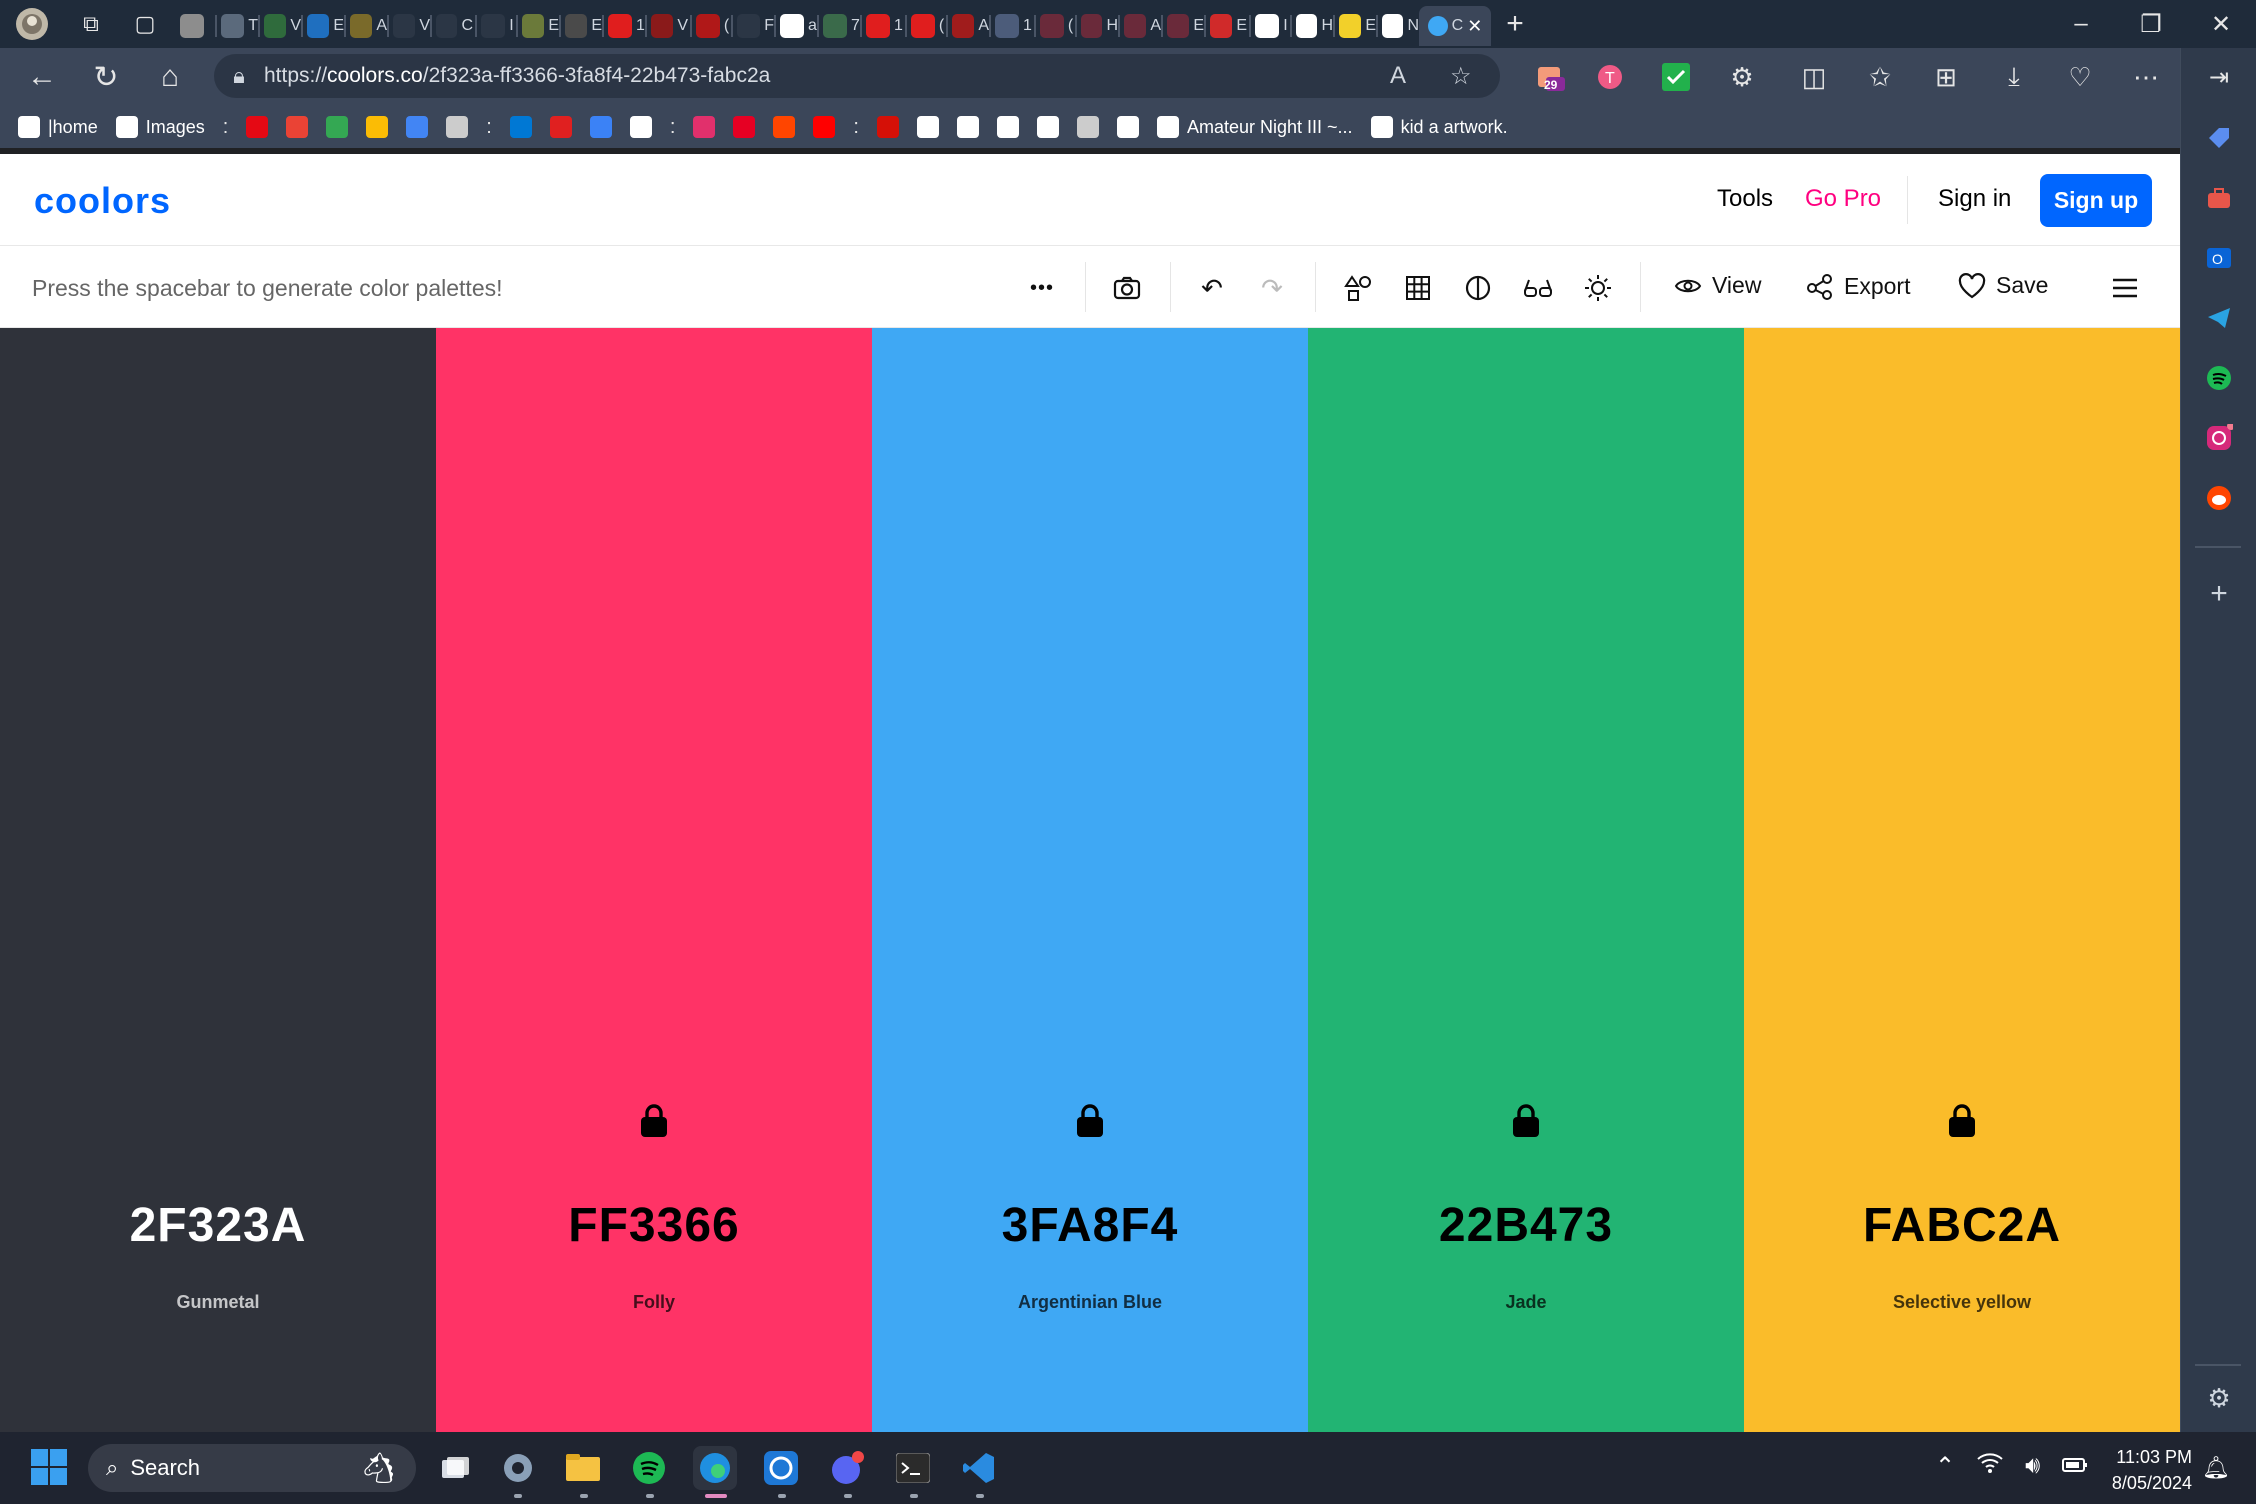 The image size is (2256, 1504). Describe the element at coordinates (252, 1468) in the screenshot. I see `taskbar-search: ⌕ Search 🐴︎` at that location.